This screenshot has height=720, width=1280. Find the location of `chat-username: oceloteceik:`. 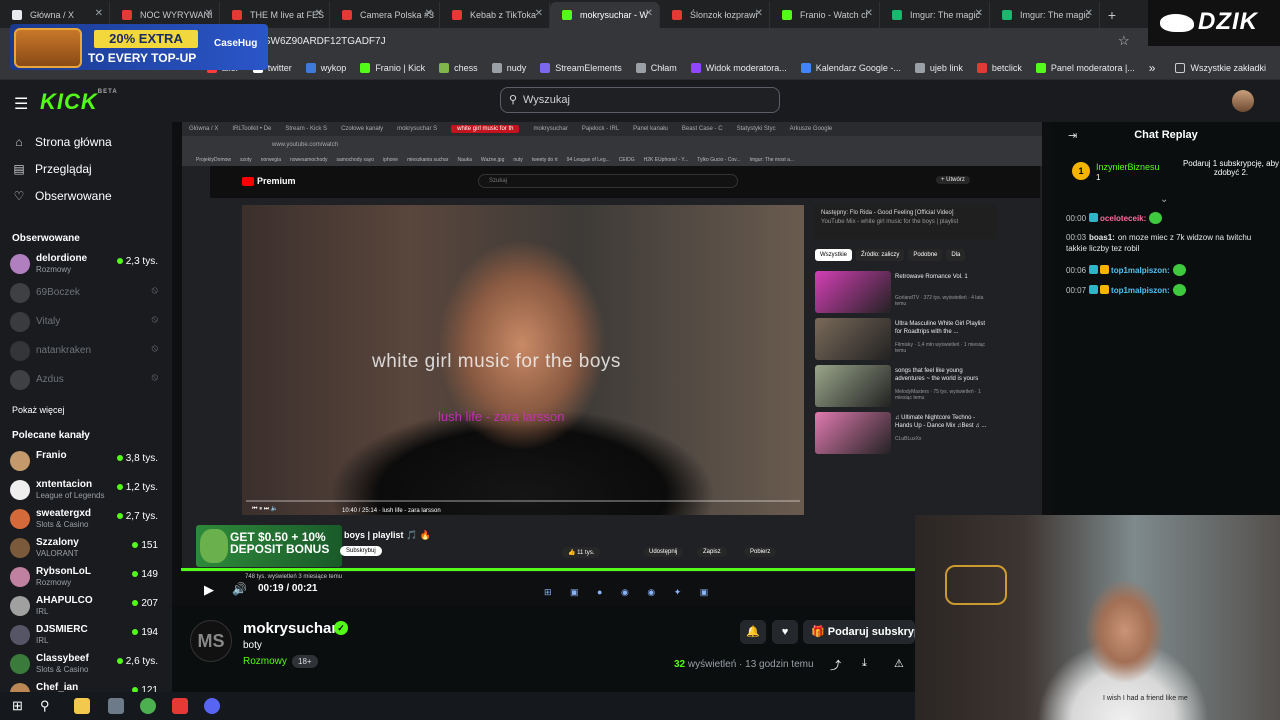

chat-username: oceloteceik: is located at coordinates (1123, 218).